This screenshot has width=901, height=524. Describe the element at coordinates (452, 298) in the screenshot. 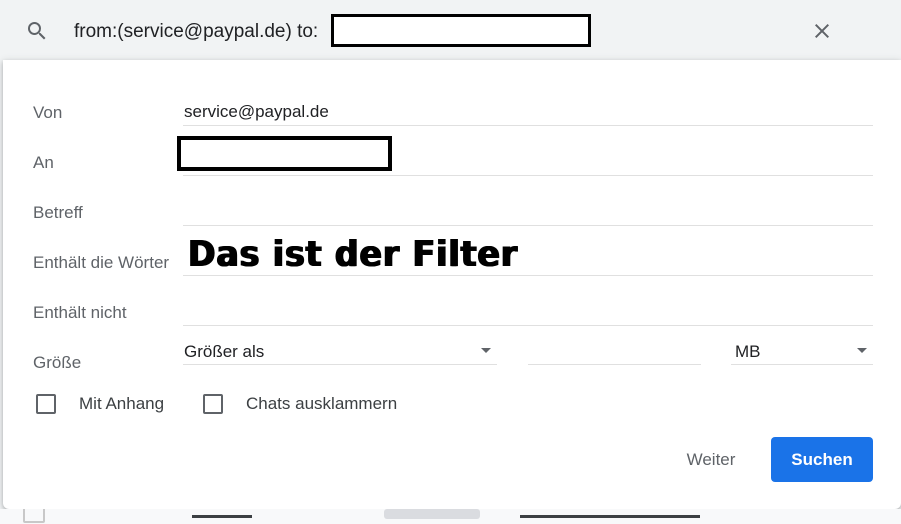

I see `doesnt-have-row: Enthält nicht` at that location.